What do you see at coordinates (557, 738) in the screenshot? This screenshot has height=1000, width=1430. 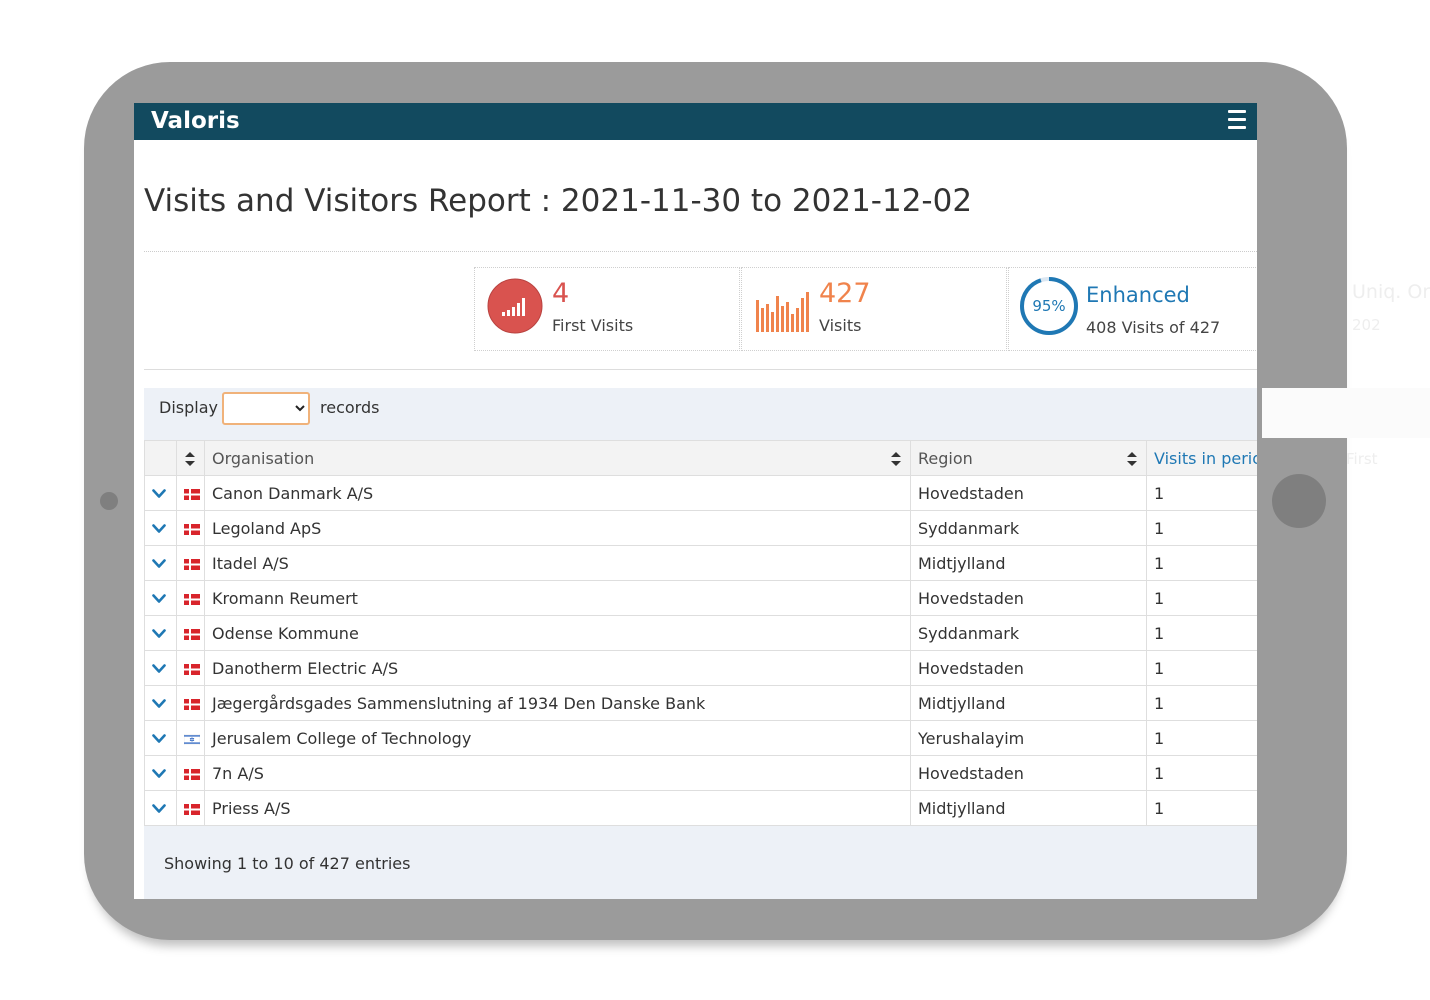 I see `organisation-cell: Jerusalem College of Technology` at bounding box center [557, 738].